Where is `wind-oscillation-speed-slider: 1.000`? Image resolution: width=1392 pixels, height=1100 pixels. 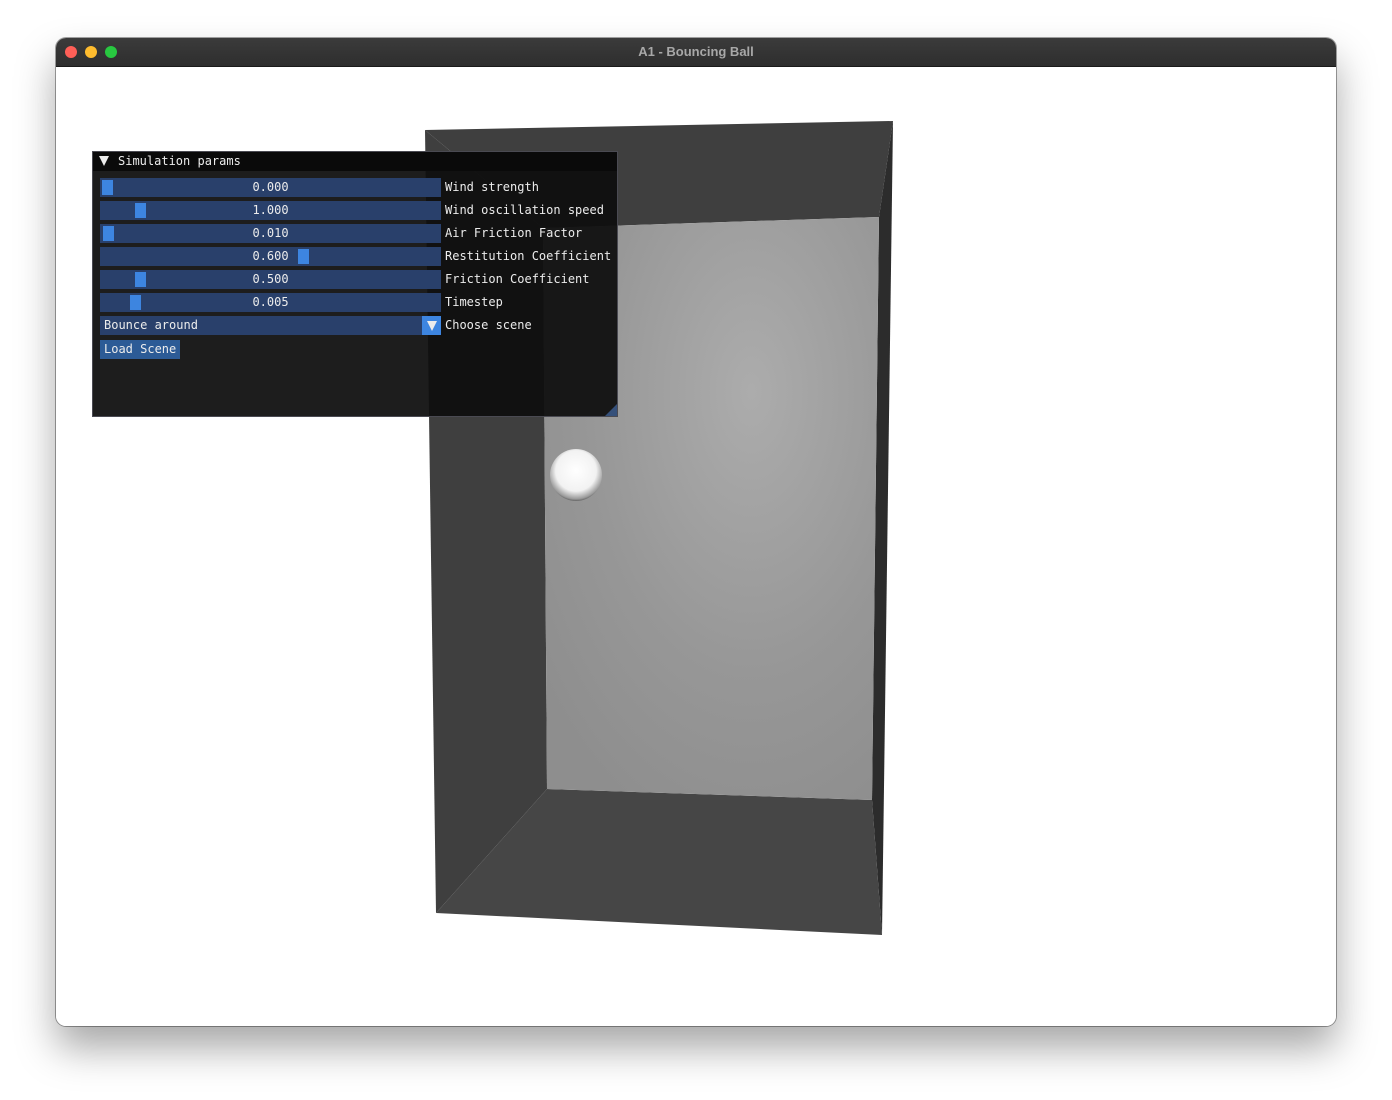
wind-oscillation-speed-slider: 1.000 is located at coordinates (270, 210).